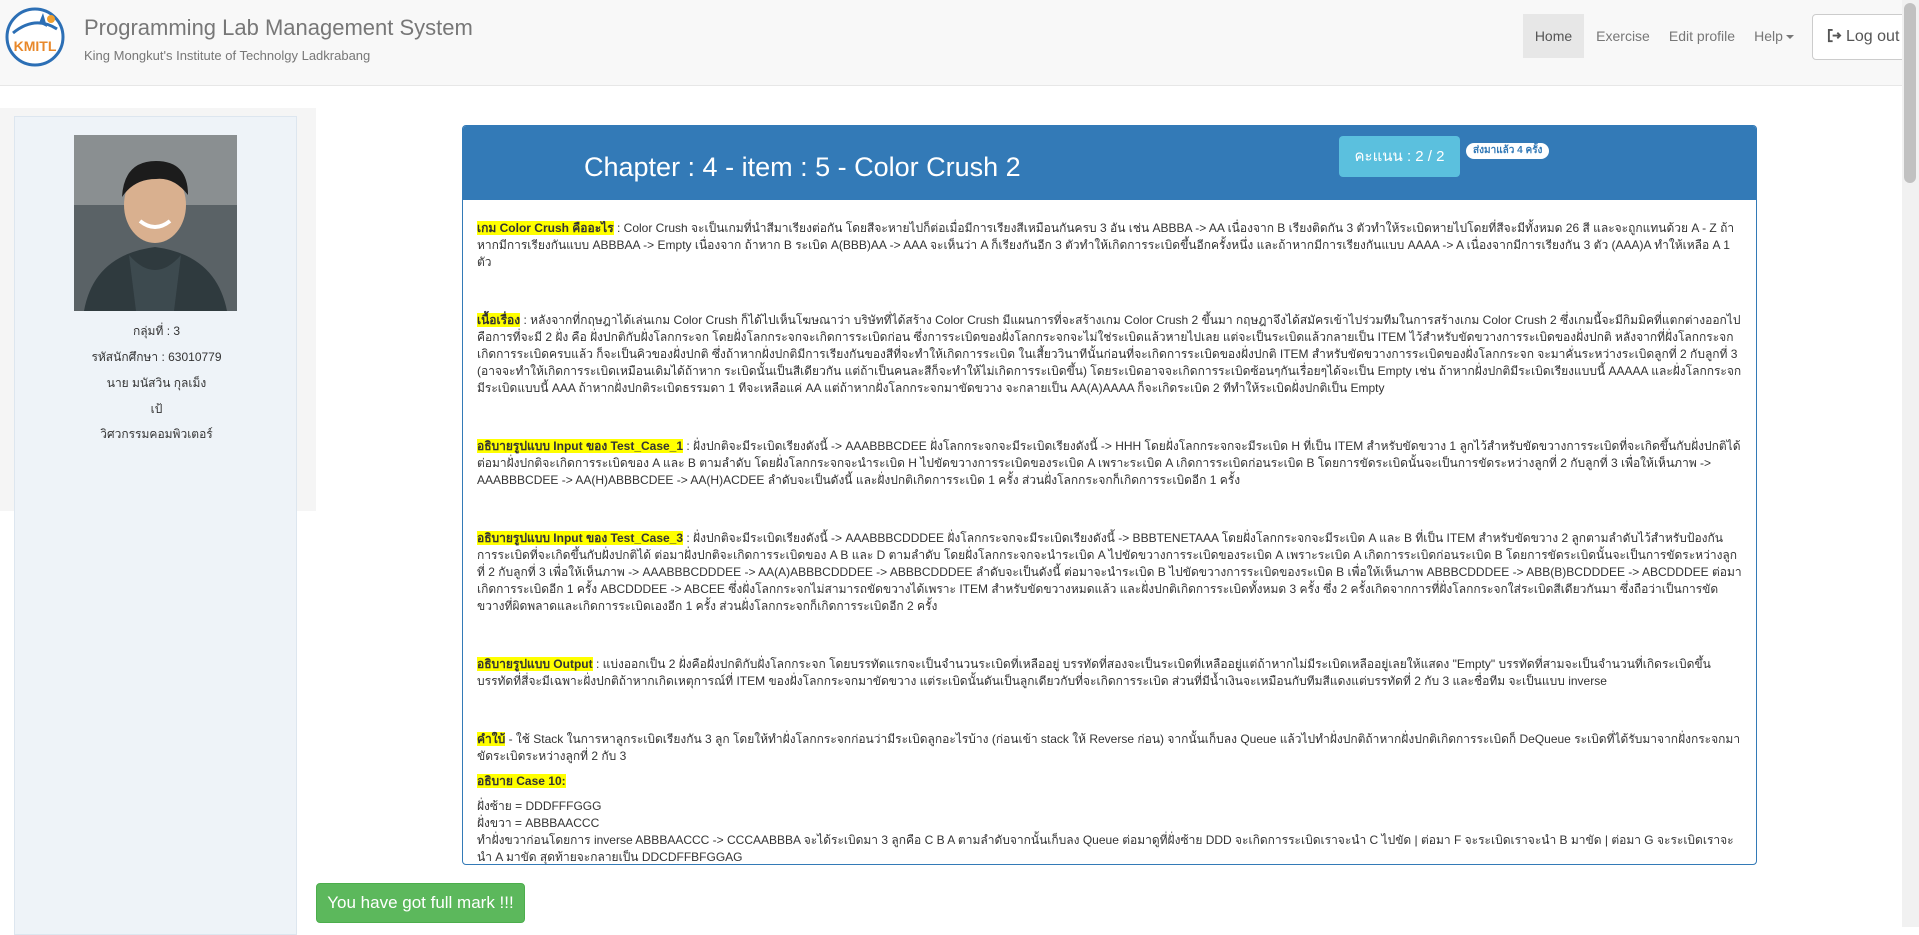  I want to click on student-department: วิศวกรรมคอมพิวเตอร์, so click(156, 434).